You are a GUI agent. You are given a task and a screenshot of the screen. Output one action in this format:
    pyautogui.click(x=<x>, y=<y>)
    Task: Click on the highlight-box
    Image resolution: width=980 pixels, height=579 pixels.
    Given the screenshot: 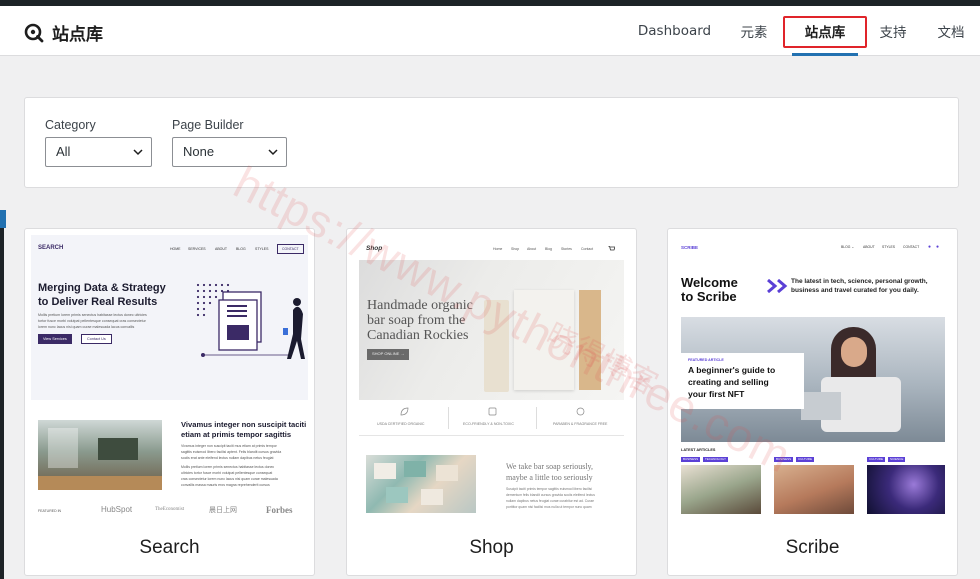 What is the action you would take?
    pyautogui.click(x=825, y=32)
    